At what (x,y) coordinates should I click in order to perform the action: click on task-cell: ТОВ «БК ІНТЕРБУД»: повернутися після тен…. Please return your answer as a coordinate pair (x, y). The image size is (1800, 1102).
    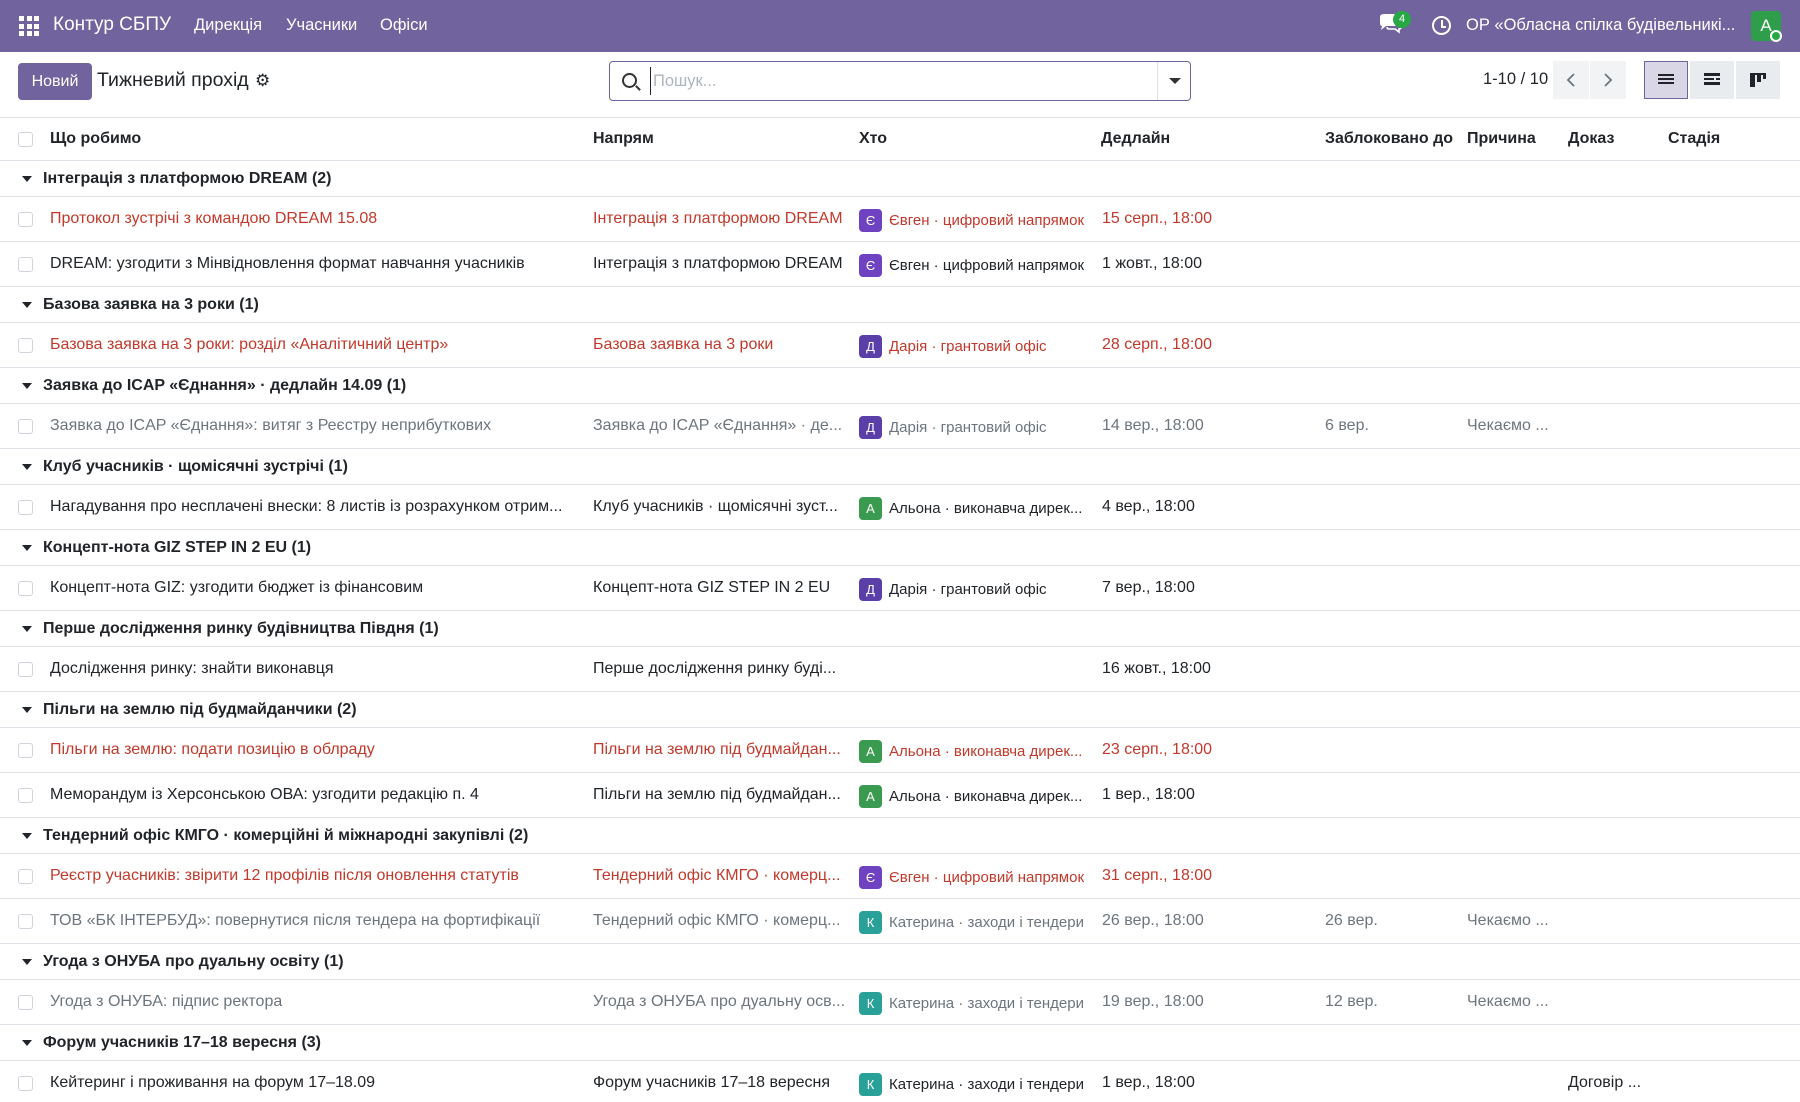
    Looking at the image, I should click on (295, 920).